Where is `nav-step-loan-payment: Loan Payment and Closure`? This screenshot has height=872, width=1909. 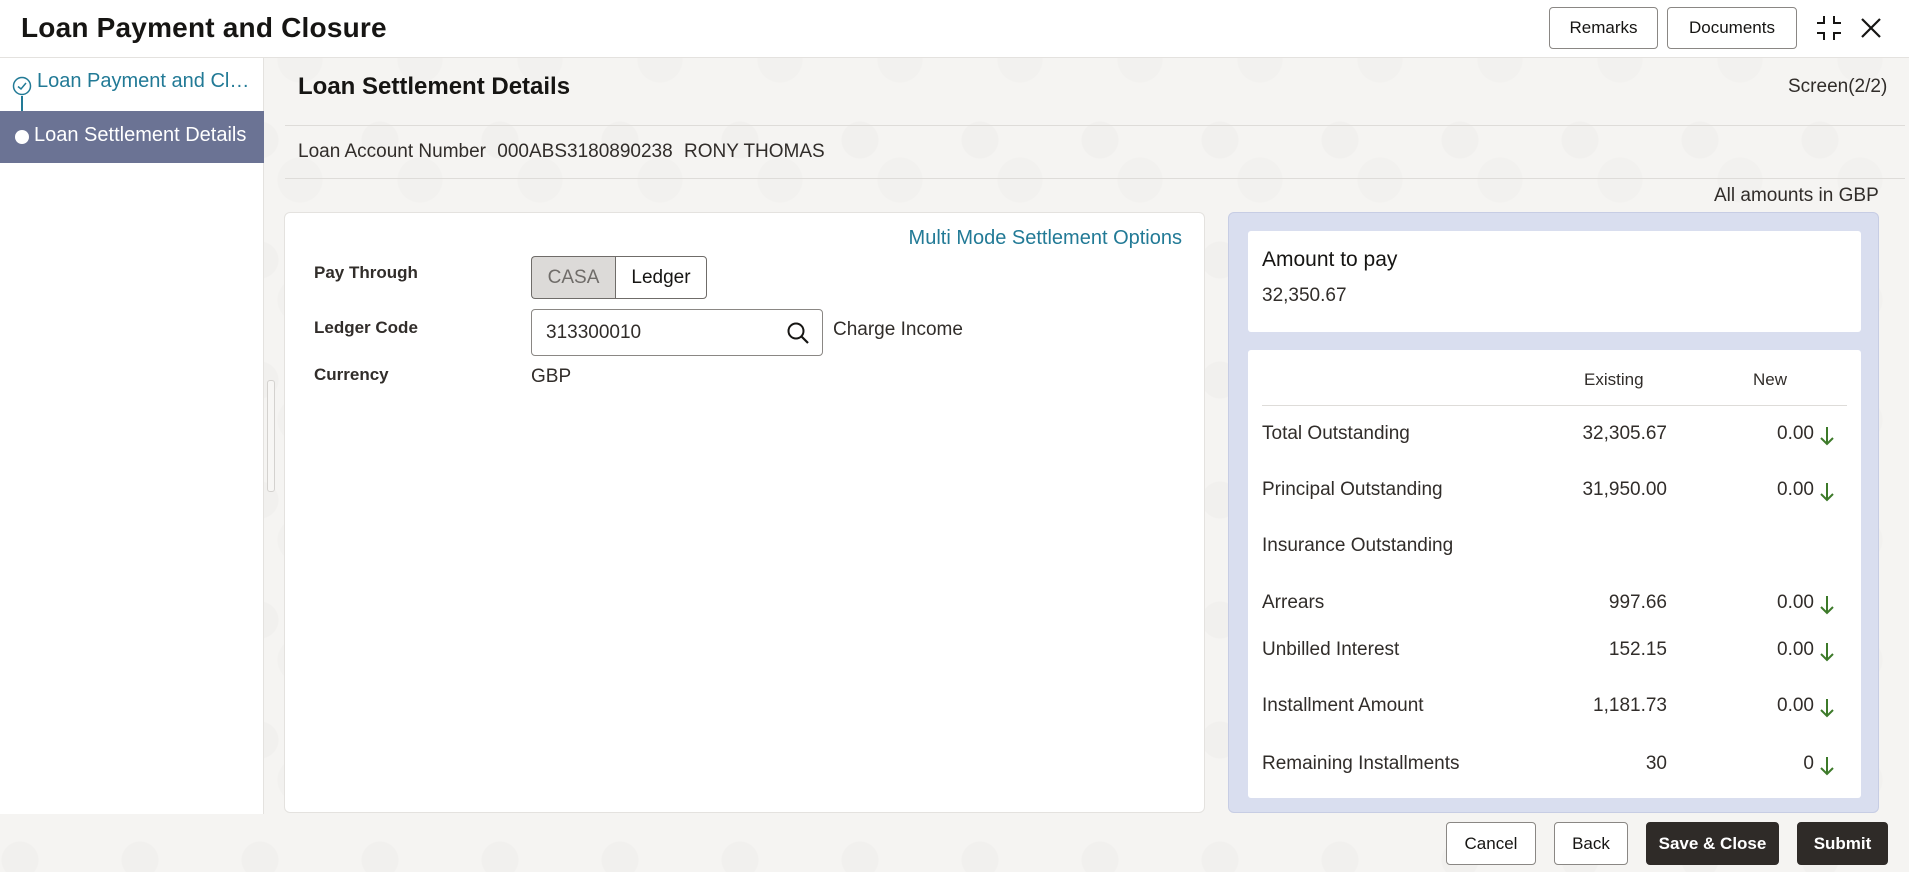 nav-step-loan-payment: Loan Payment and Closure is located at coordinates (132, 84).